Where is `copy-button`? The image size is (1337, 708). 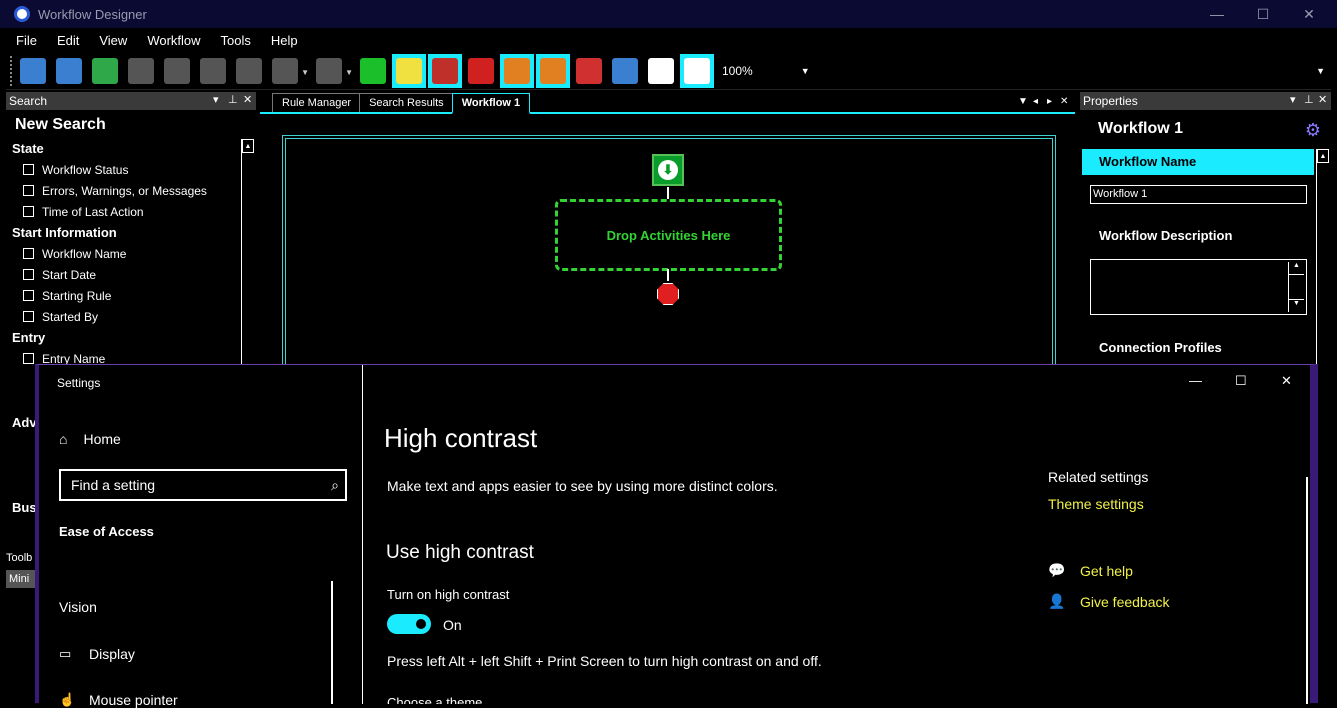
copy-button is located at coordinates (177, 71).